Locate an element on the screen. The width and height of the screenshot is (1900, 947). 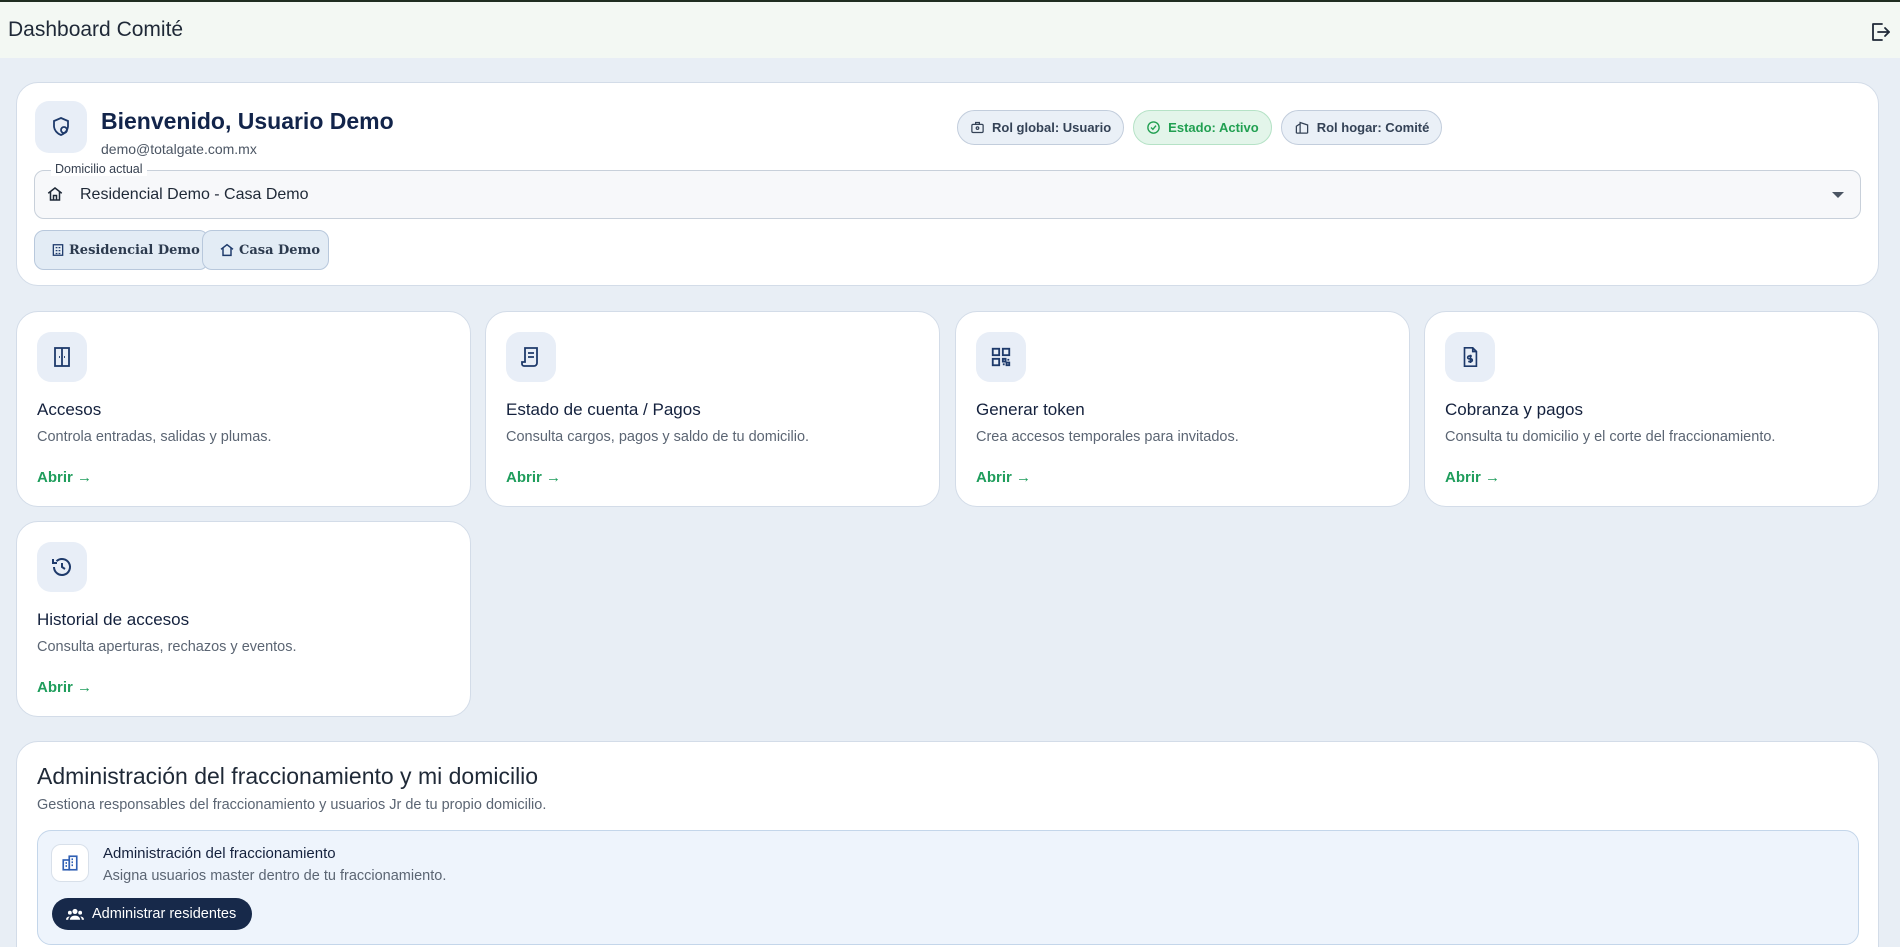
user-email: demo@totalgate.com.mx is located at coordinates (179, 149).